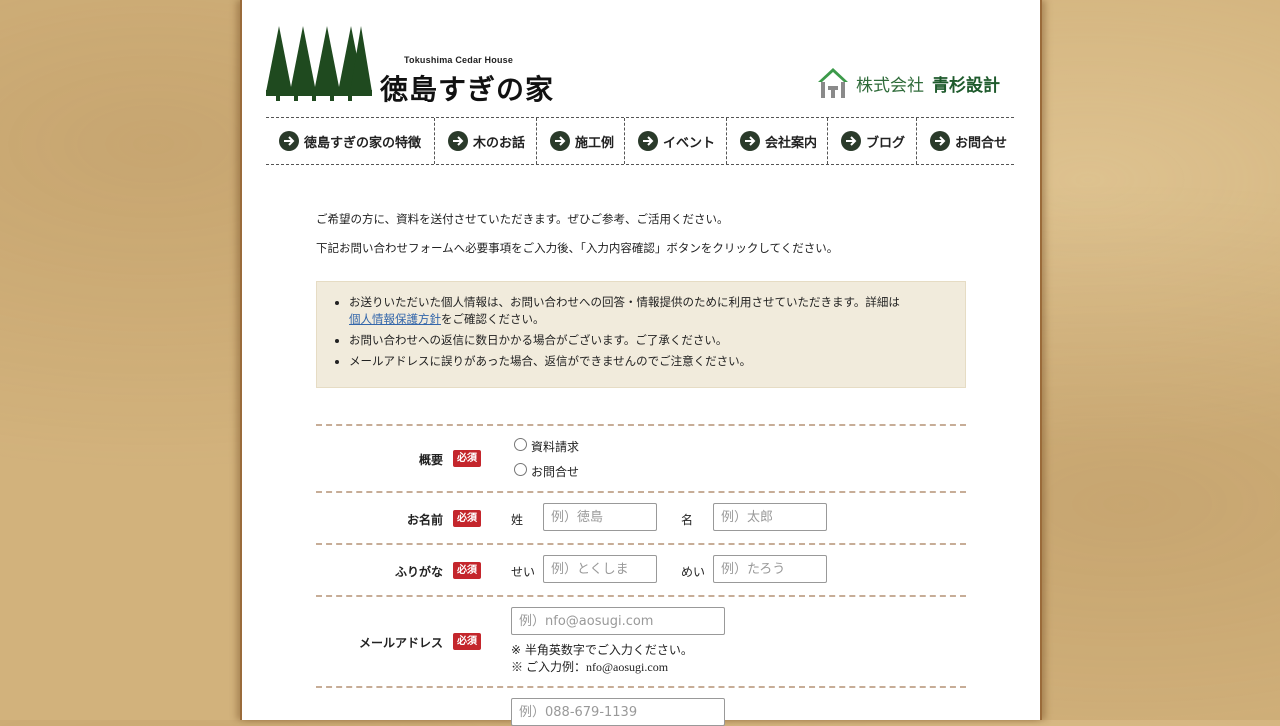 The height and width of the screenshot is (726, 1280). I want to click on site-logo: Tokushima Cedar House 徳島すぎの家, so click(409, 65).